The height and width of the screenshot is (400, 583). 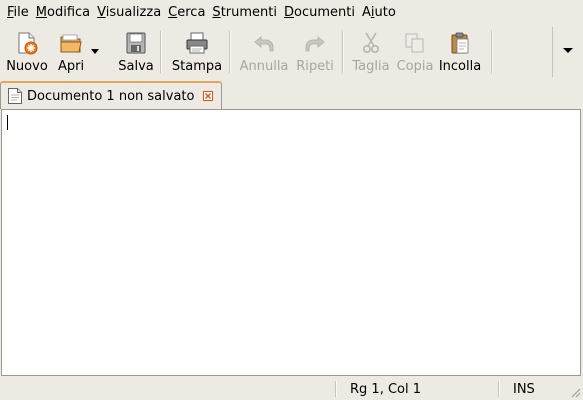 What do you see at coordinates (241, 13) in the screenshot?
I see `menu-strumenti: Strumenti` at bounding box center [241, 13].